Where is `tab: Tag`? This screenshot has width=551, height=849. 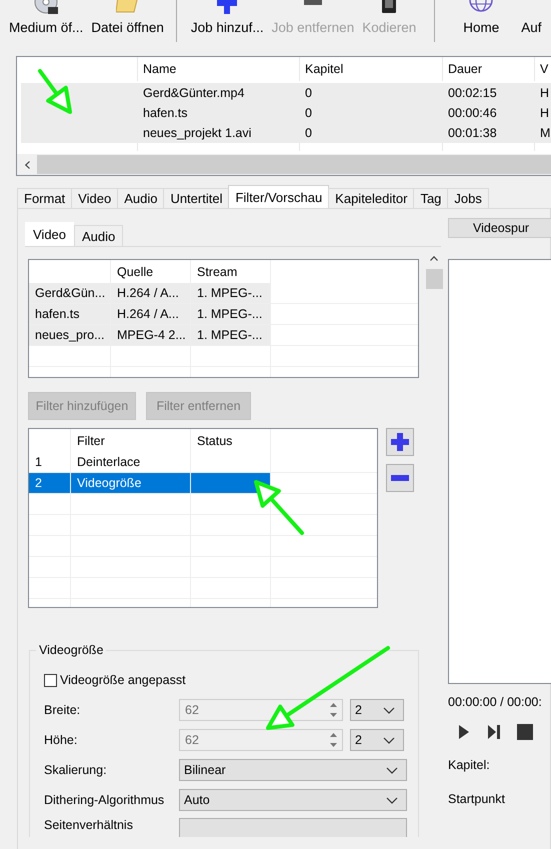
tab: Tag is located at coordinates (430, 198).